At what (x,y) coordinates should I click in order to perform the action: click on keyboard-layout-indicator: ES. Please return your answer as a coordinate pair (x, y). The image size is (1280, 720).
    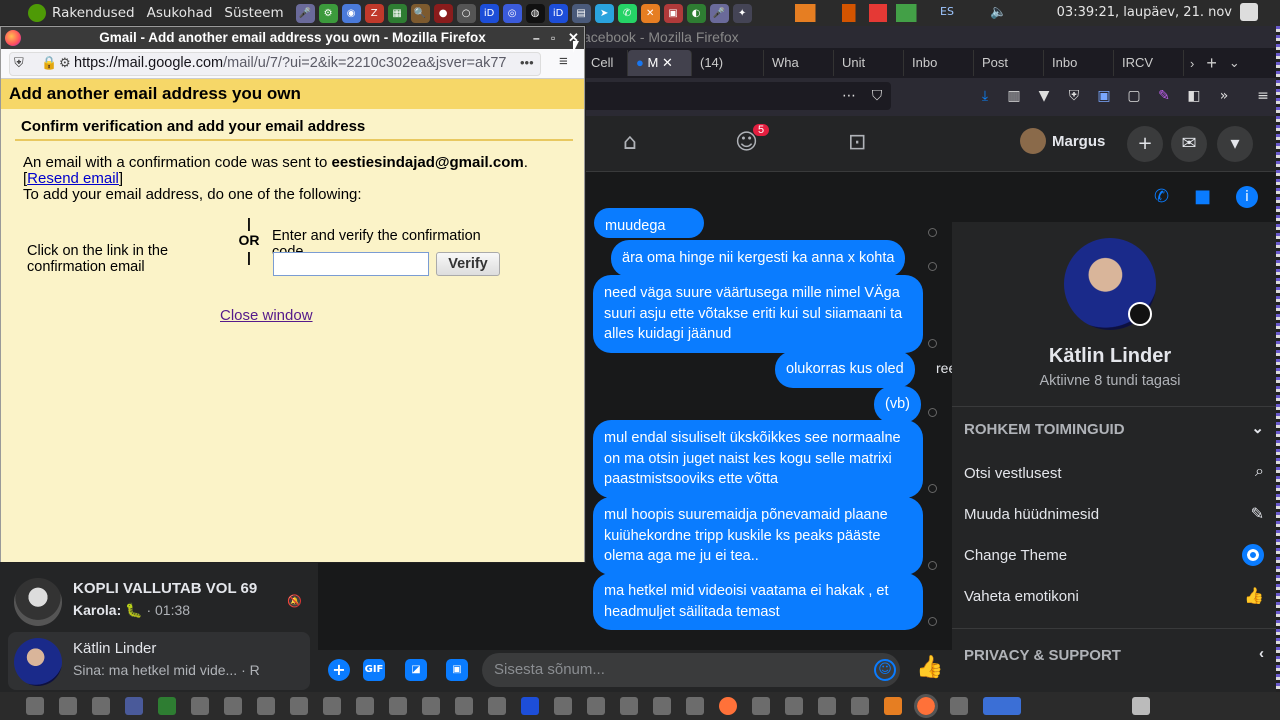
    Looking at the image, I should click on (947, 11).